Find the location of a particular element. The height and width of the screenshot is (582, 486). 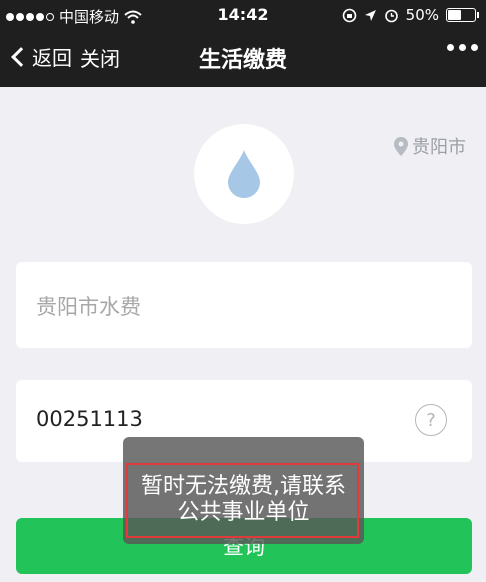

water-service-icon is located at coordinates (244, 174).